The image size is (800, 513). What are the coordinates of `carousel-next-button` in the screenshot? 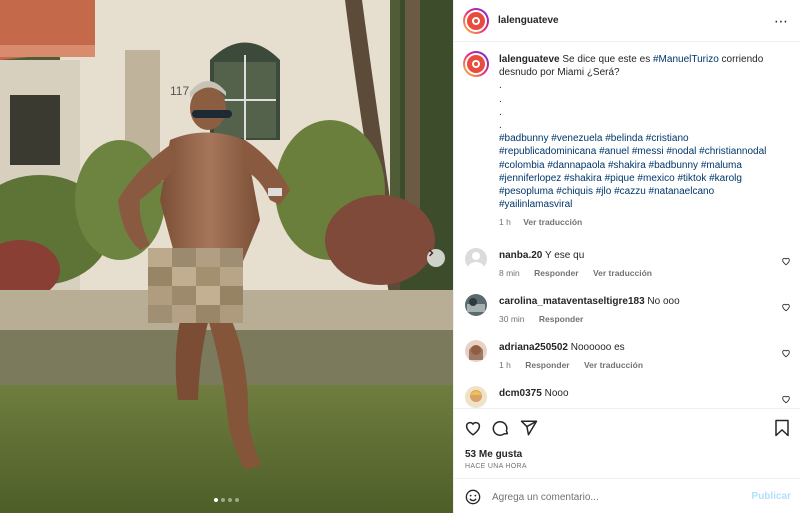 It's located at (436, 258).